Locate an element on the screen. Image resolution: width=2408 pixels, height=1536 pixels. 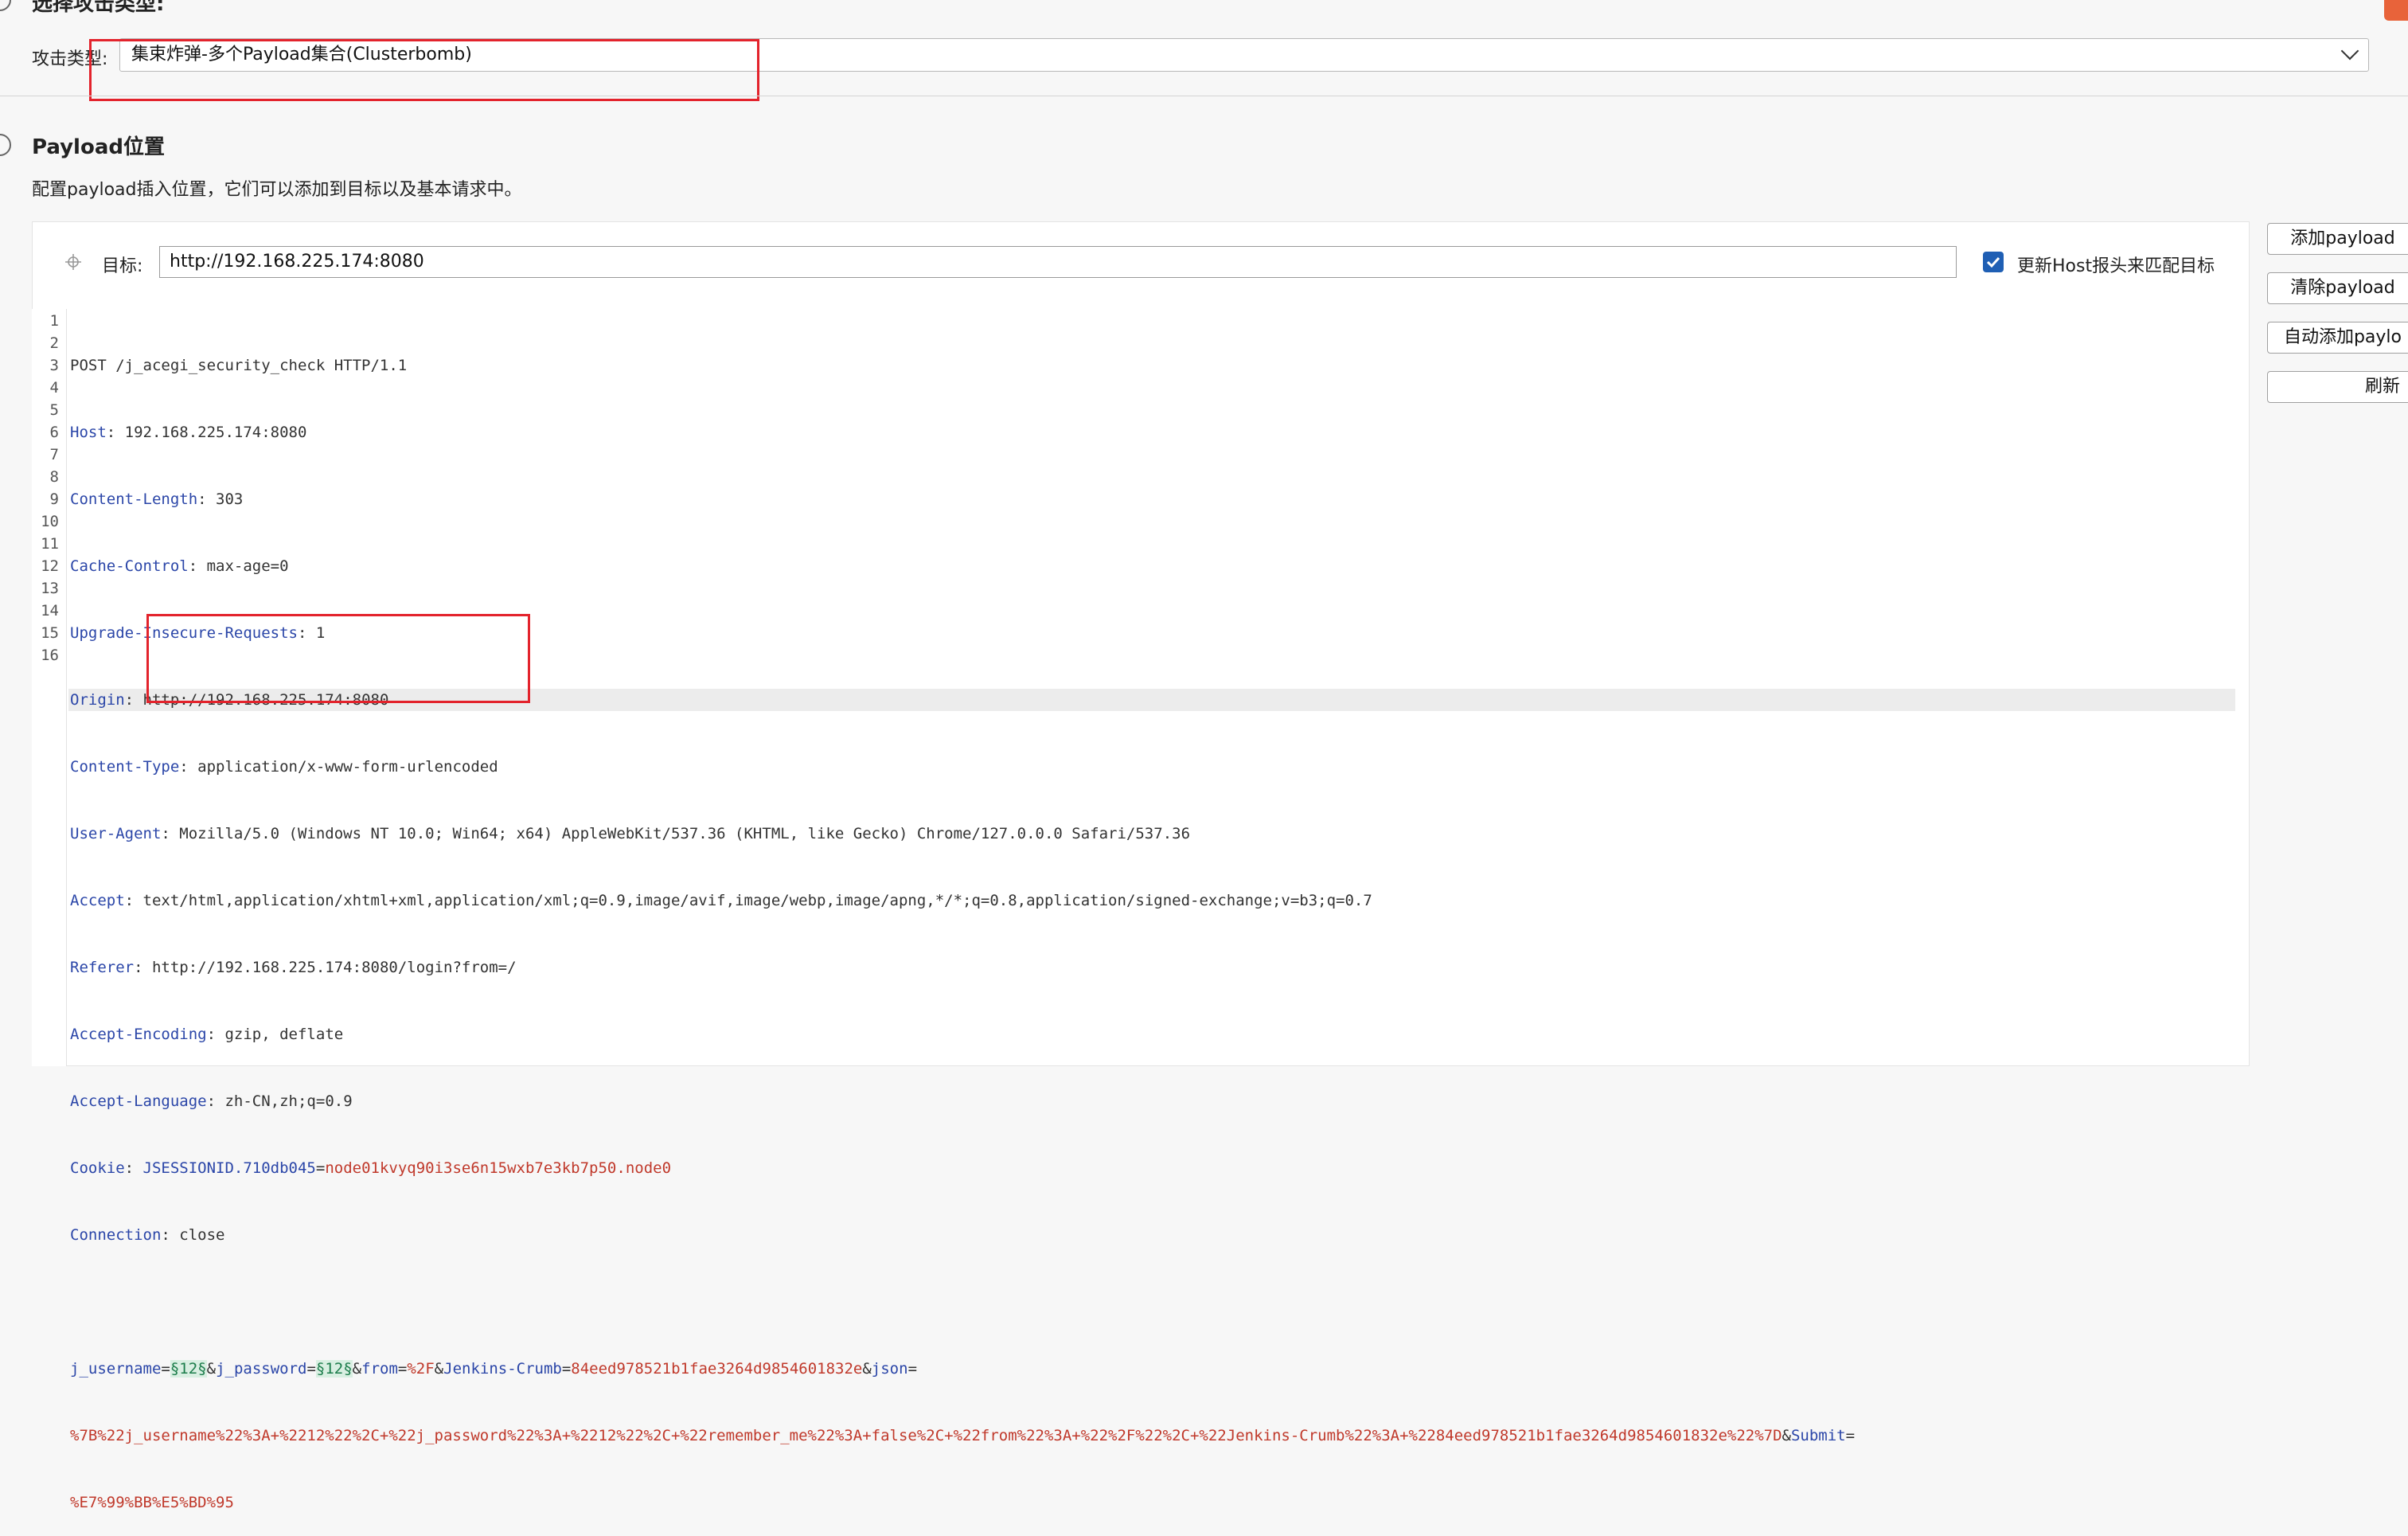
clear-payload-button: 清除payload is located at coordinates (2337, 288).